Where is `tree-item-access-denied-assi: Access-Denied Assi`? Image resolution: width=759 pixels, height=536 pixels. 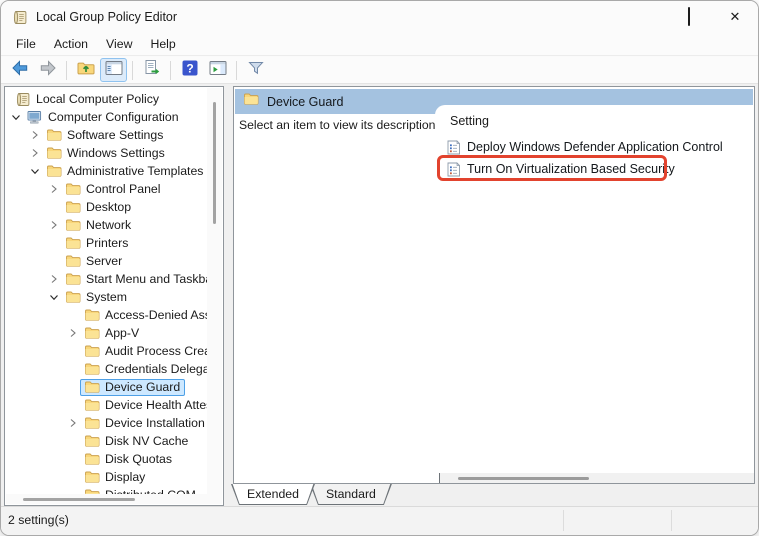 tree-item-access-denied-assi: Access-Denied Assi is located at coordinates (114, 315).